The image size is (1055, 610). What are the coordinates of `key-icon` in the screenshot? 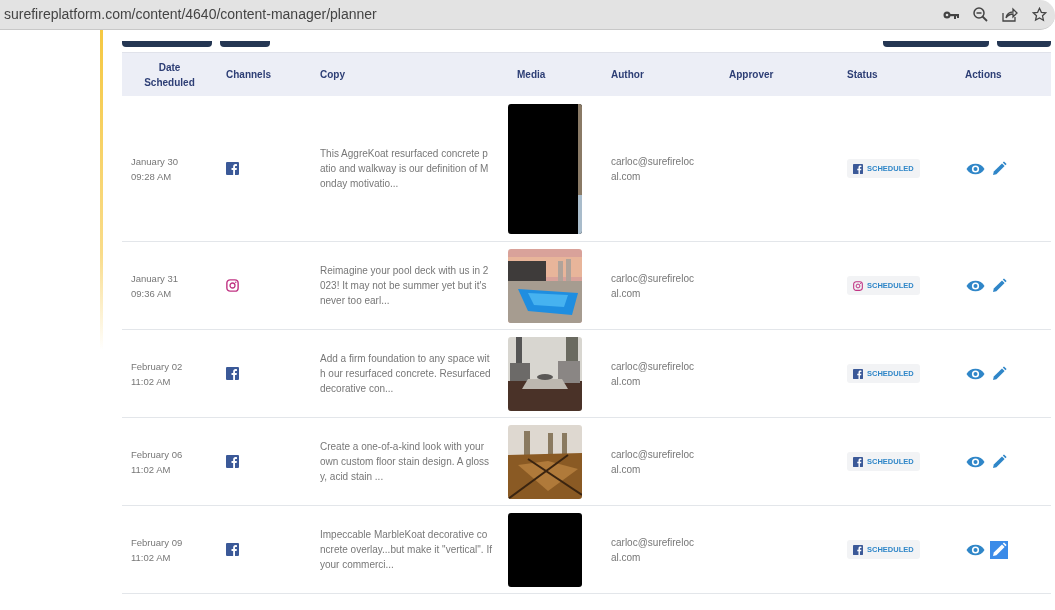 It's located at (951, 14).